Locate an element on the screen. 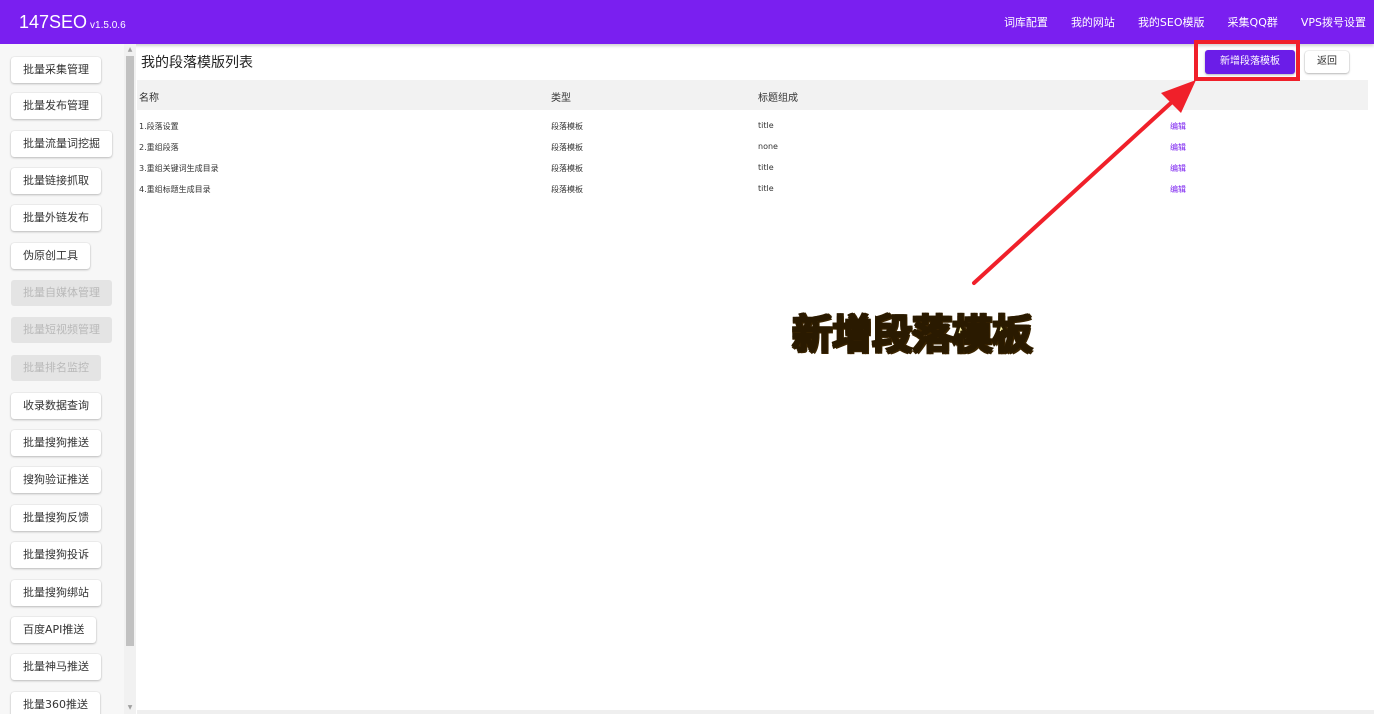 This screenshot has width=1374, height=714. sidebar-scrollbar: ▲ ▼ is located at coordinates (130, 379).